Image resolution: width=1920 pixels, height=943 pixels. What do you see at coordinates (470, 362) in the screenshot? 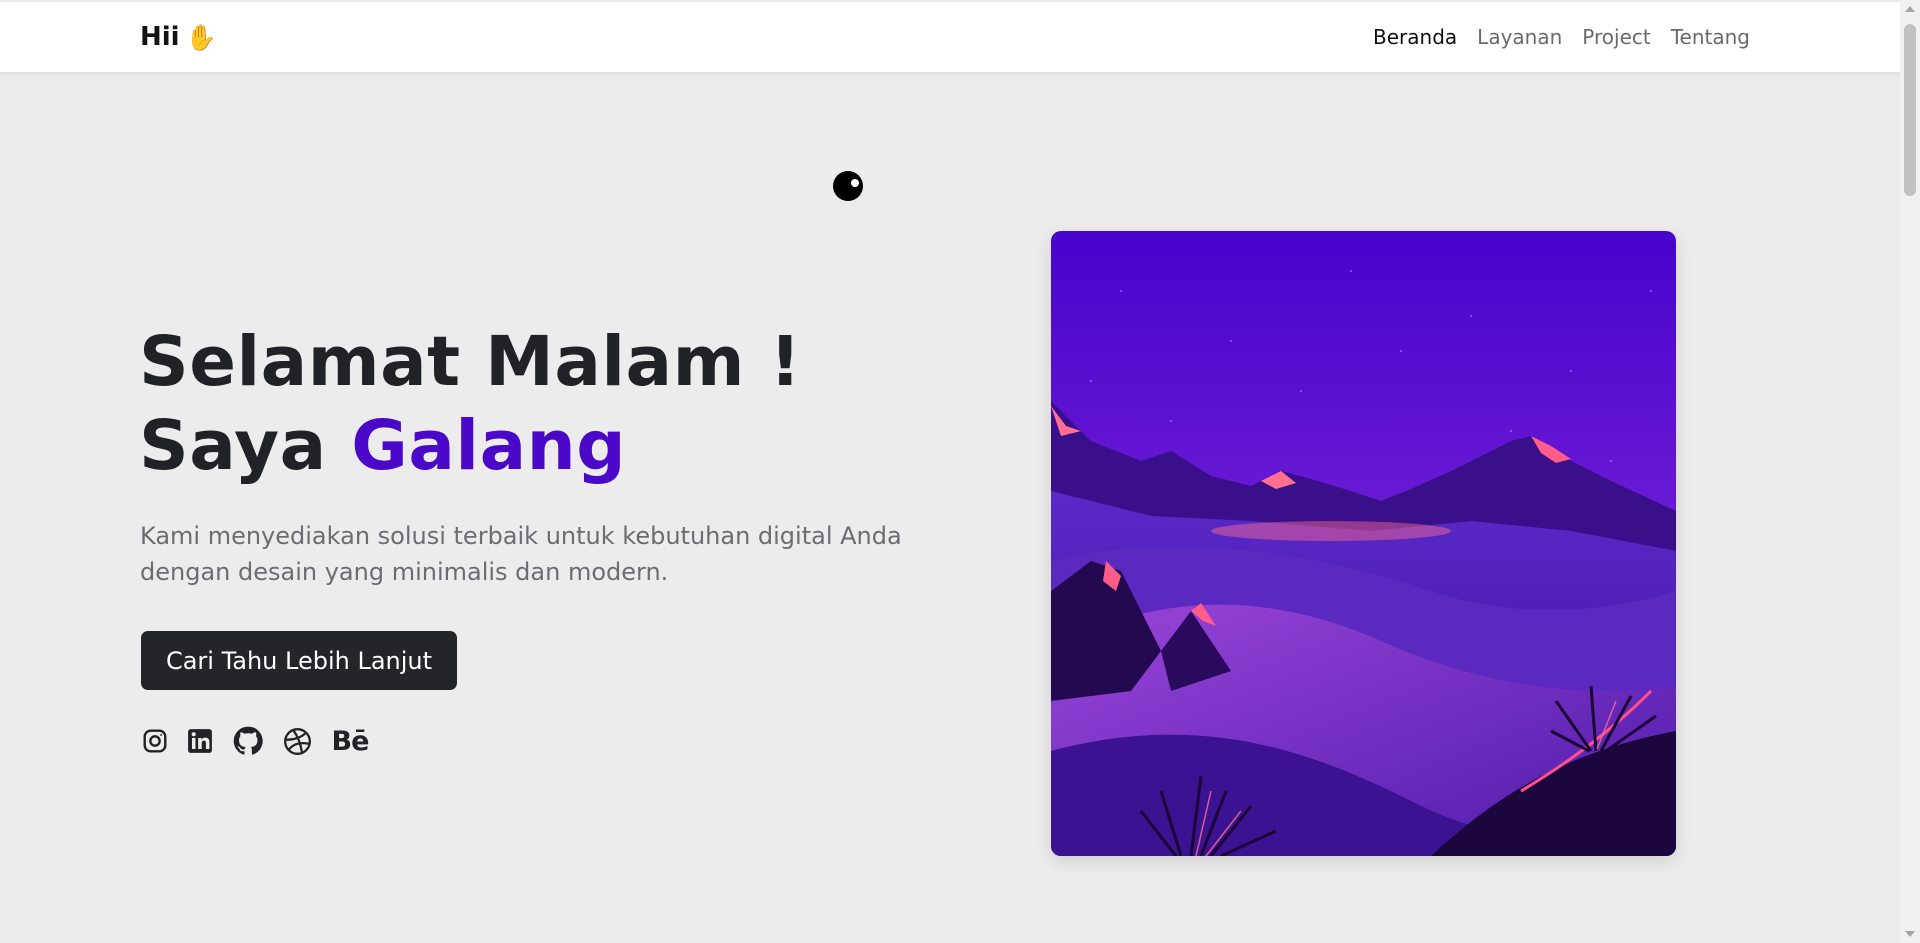
I see `hero-greeting: Selamat Malam !` at bounding box center [470, 362].